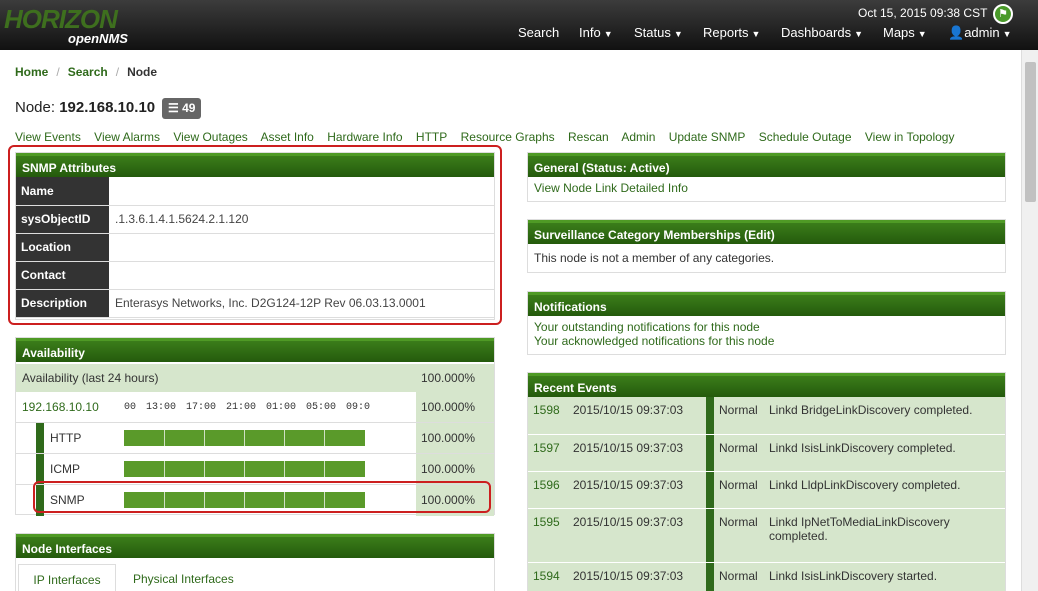 The image size is (1038, 591). I want to click on scrollbar-thumb, so click(1030, 132).